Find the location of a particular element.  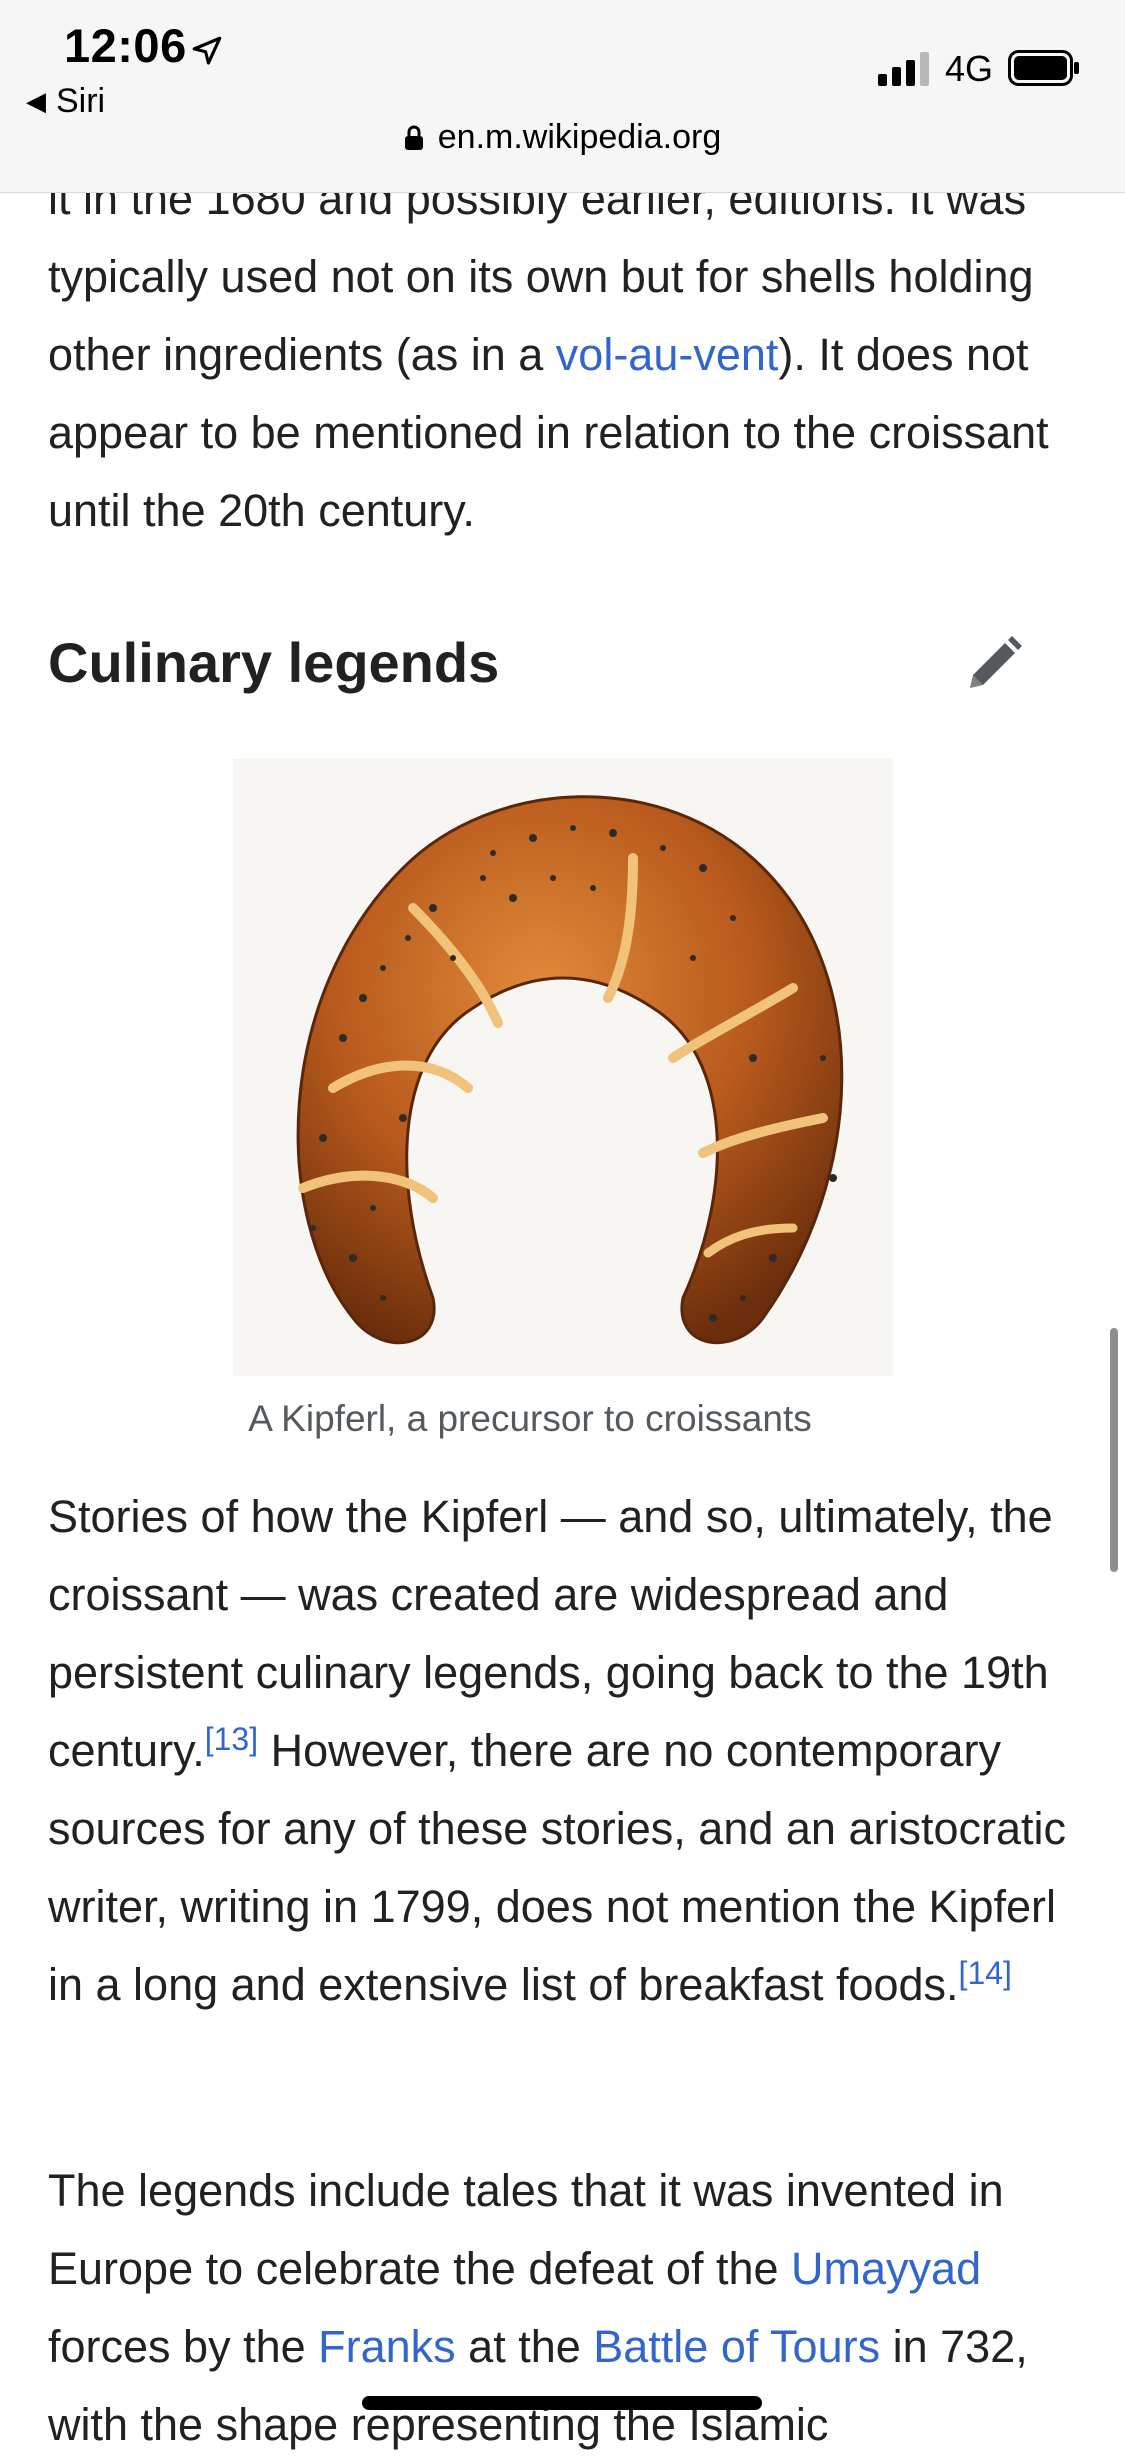

citation-14: [14] is located at coordinates (985, 1973).